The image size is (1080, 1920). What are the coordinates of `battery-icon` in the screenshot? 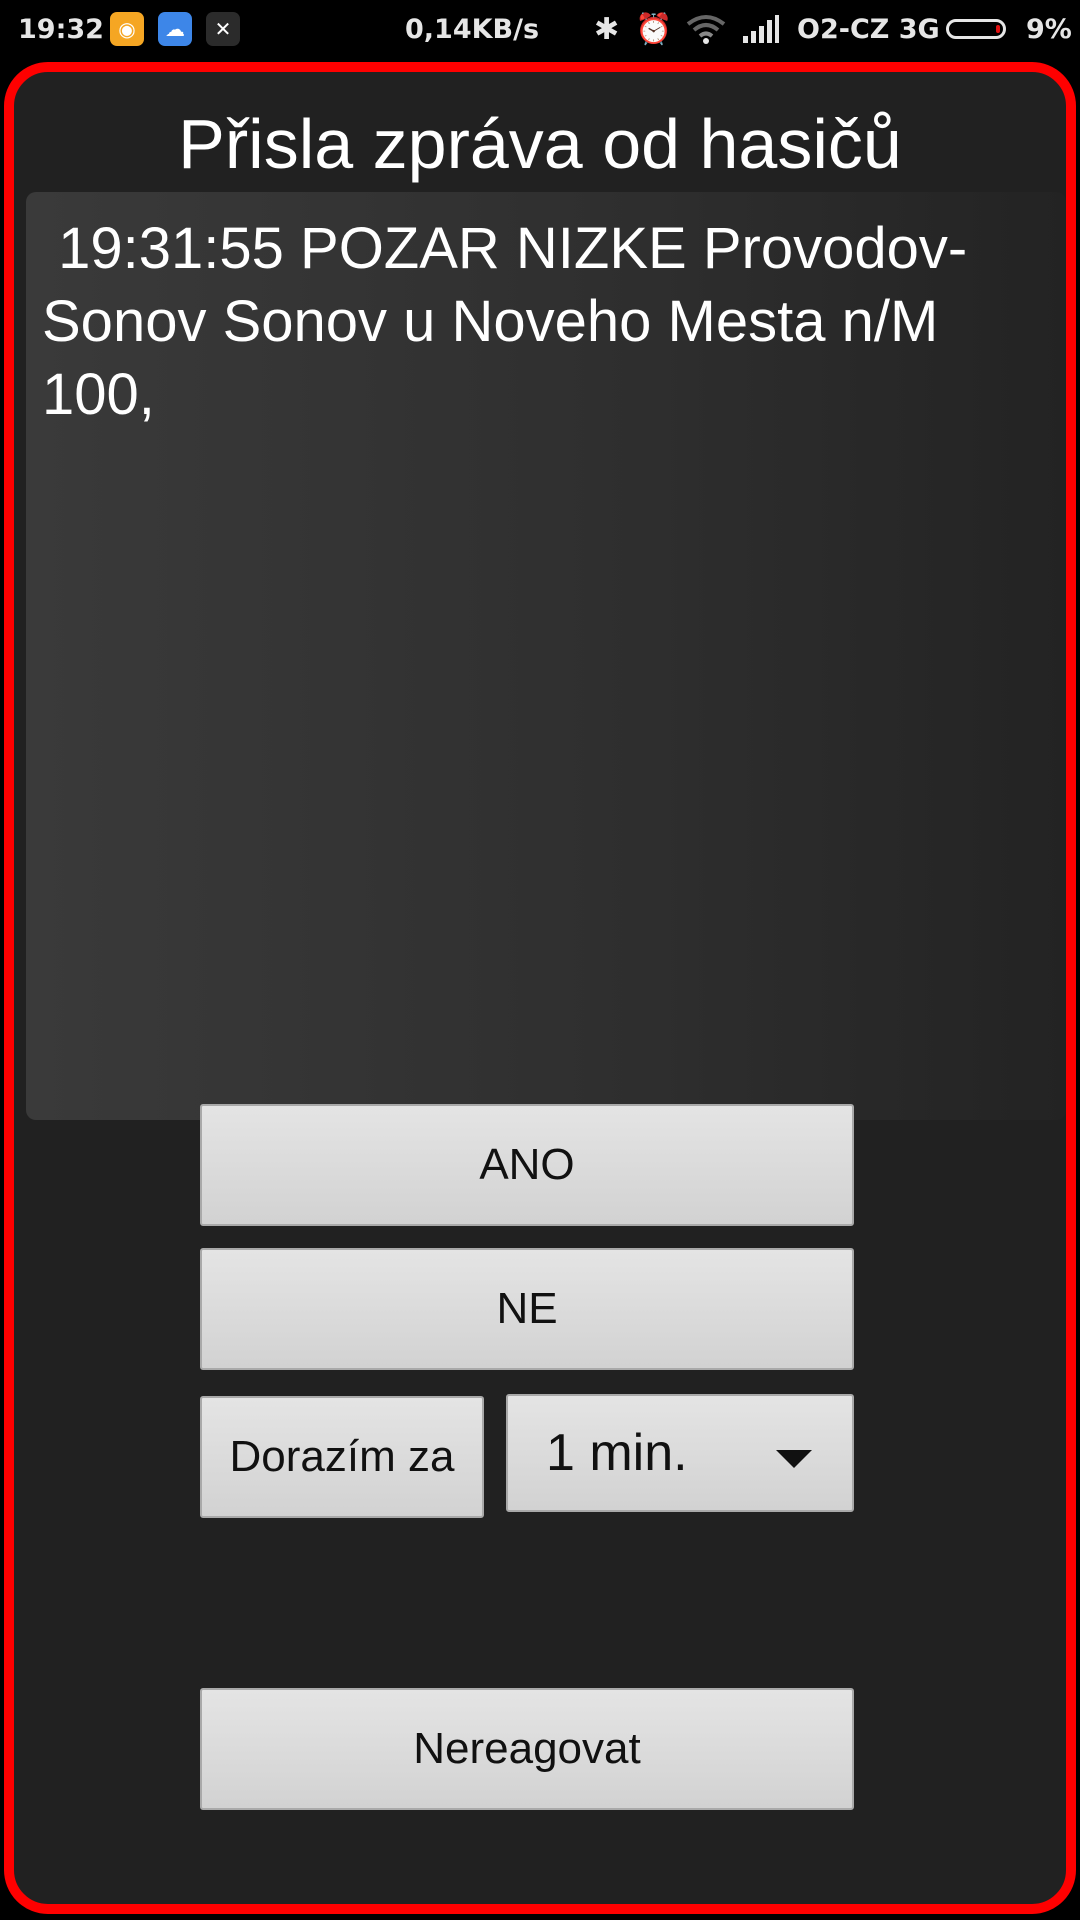 It's located at (976, 29).